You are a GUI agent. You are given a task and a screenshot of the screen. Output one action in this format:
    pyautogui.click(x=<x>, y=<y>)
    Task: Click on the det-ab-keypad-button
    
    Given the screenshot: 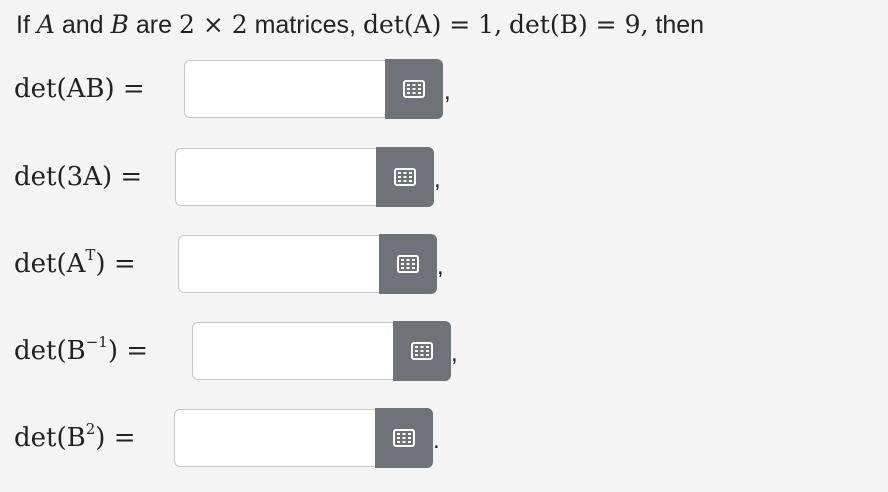 What is the action you would take?
    pyautogui.click(x=414, y=89)
    